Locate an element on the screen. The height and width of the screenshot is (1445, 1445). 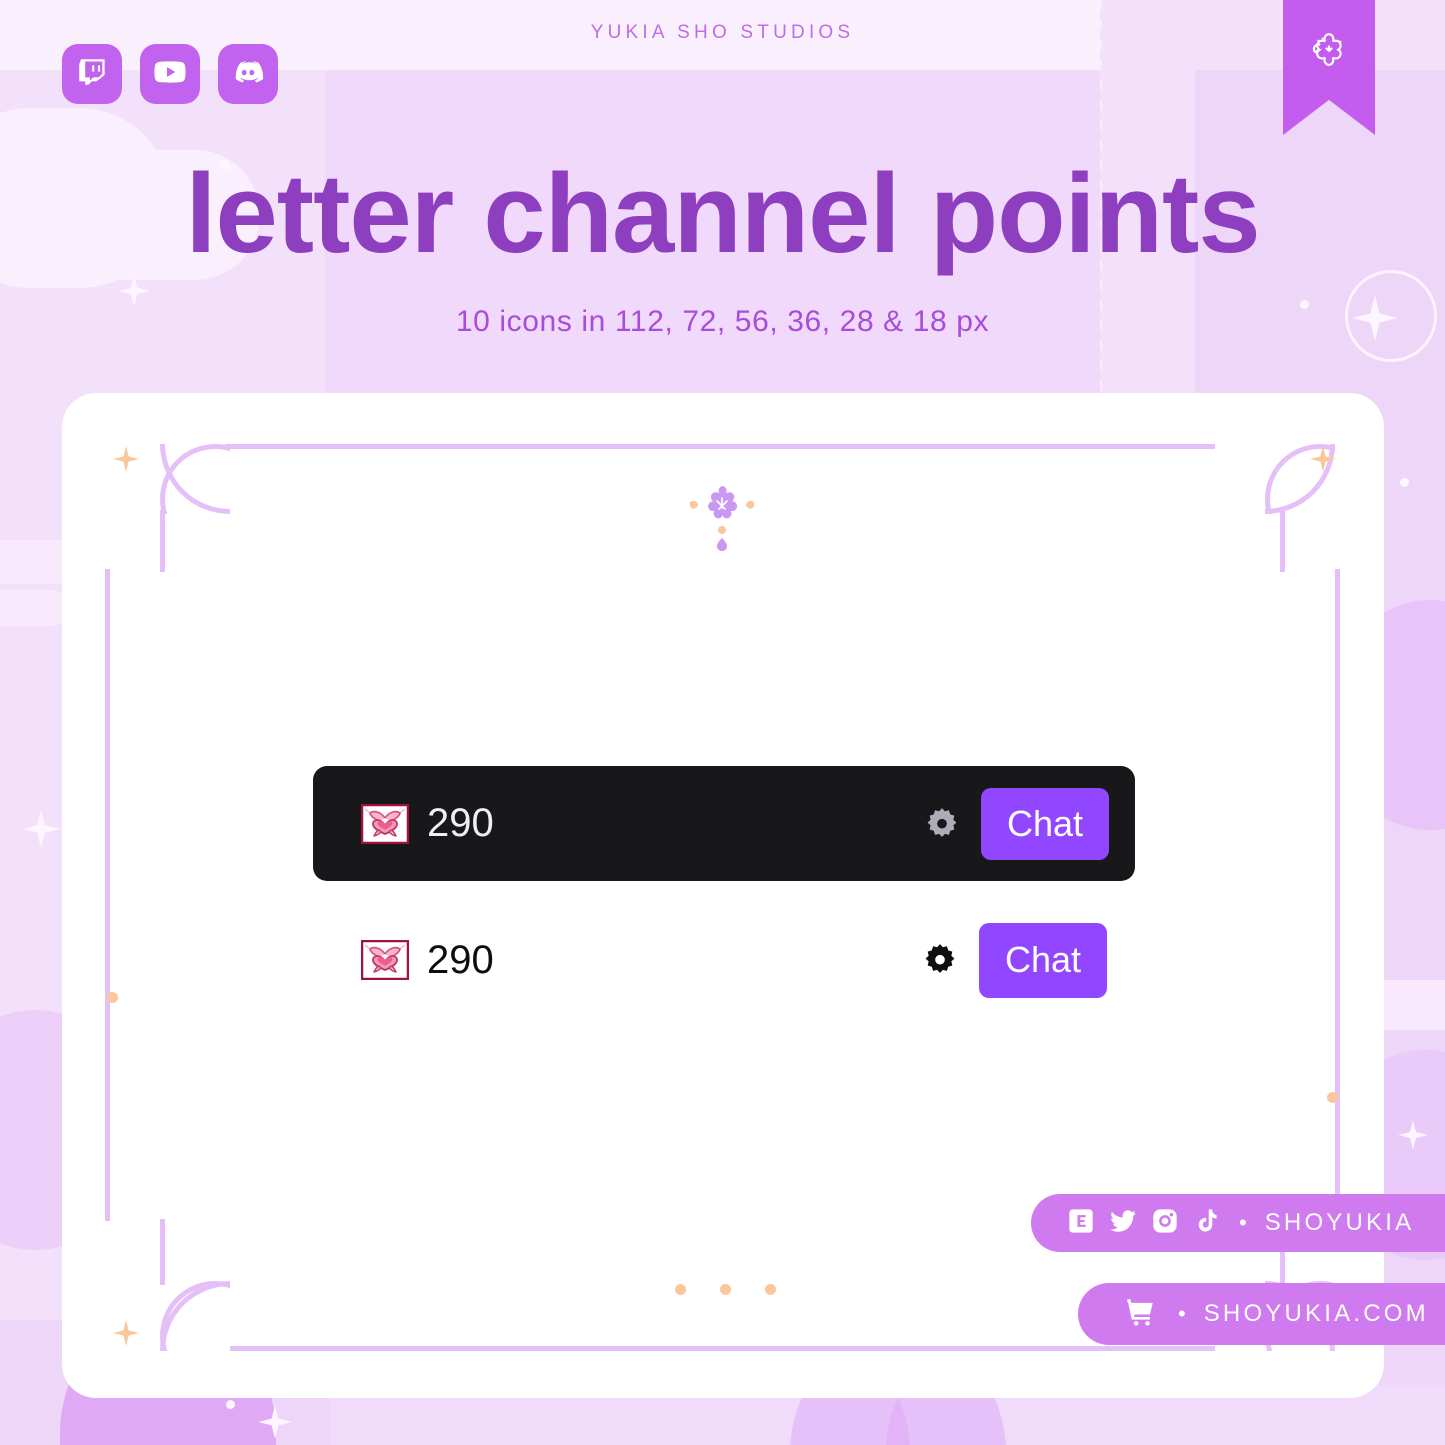
channel-points-bar-light: 290 Chat is located at coordinates (724, 960).